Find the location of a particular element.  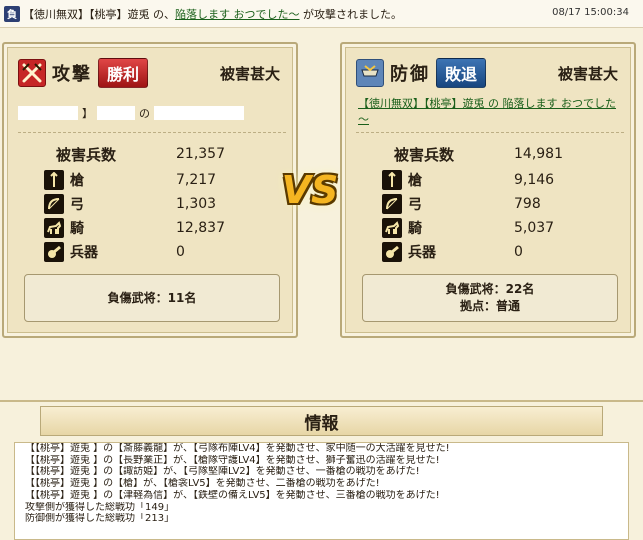

defender-unit-row: 兵器 0 is located at coordinates (492, 252).